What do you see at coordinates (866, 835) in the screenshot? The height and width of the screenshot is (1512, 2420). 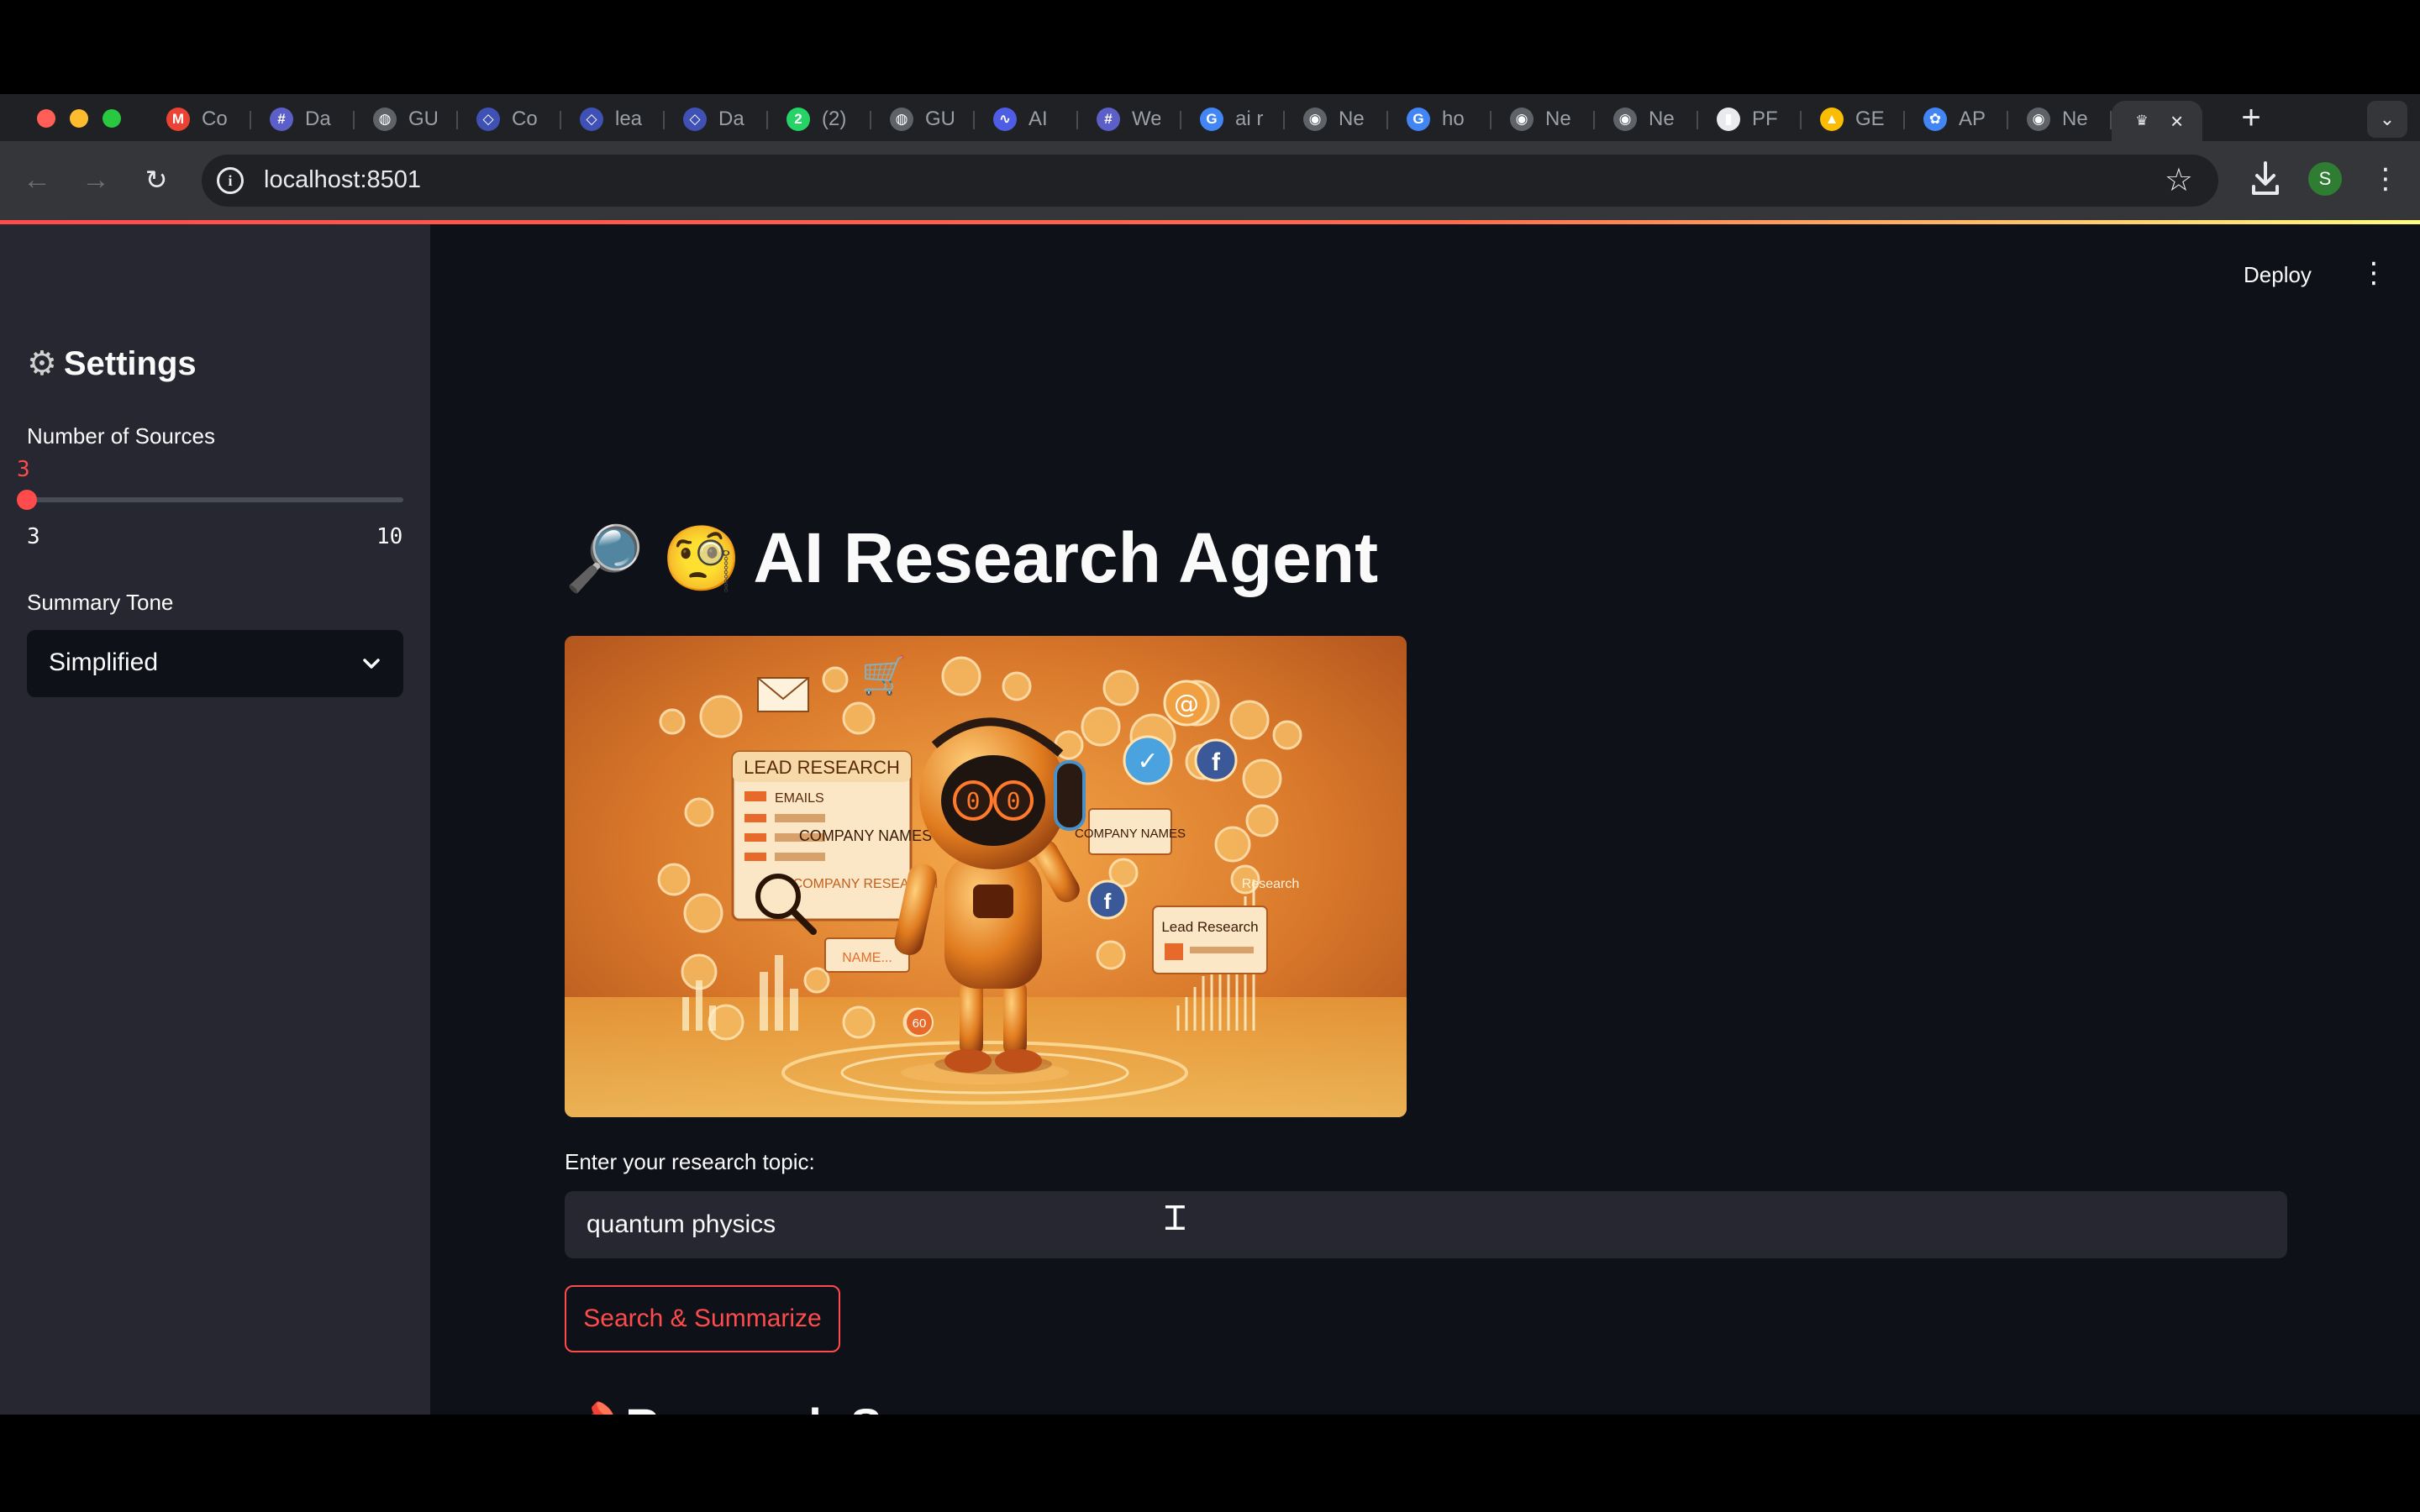 I see `hero-label-company-names: COMPANY NAMES` at bounding box center [866, 835].